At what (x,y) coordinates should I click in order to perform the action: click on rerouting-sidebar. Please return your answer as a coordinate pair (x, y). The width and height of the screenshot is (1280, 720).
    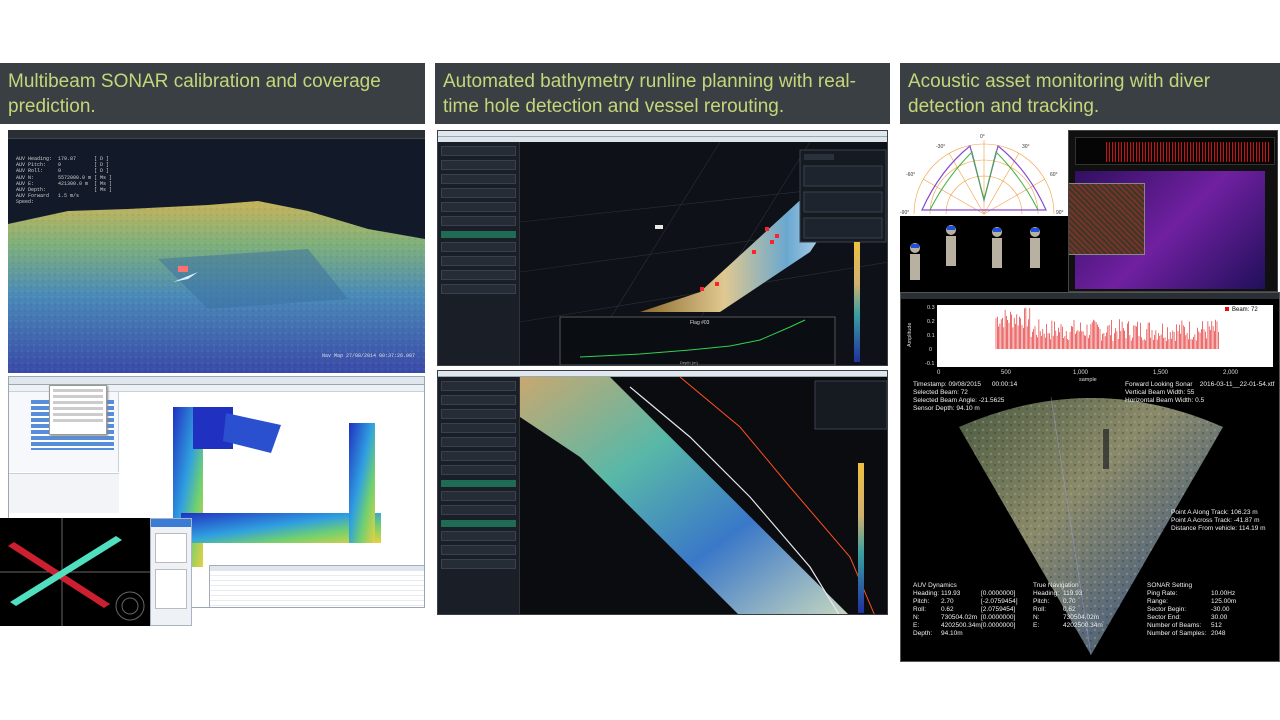
    Looking at the image, I should click on (479, 495).